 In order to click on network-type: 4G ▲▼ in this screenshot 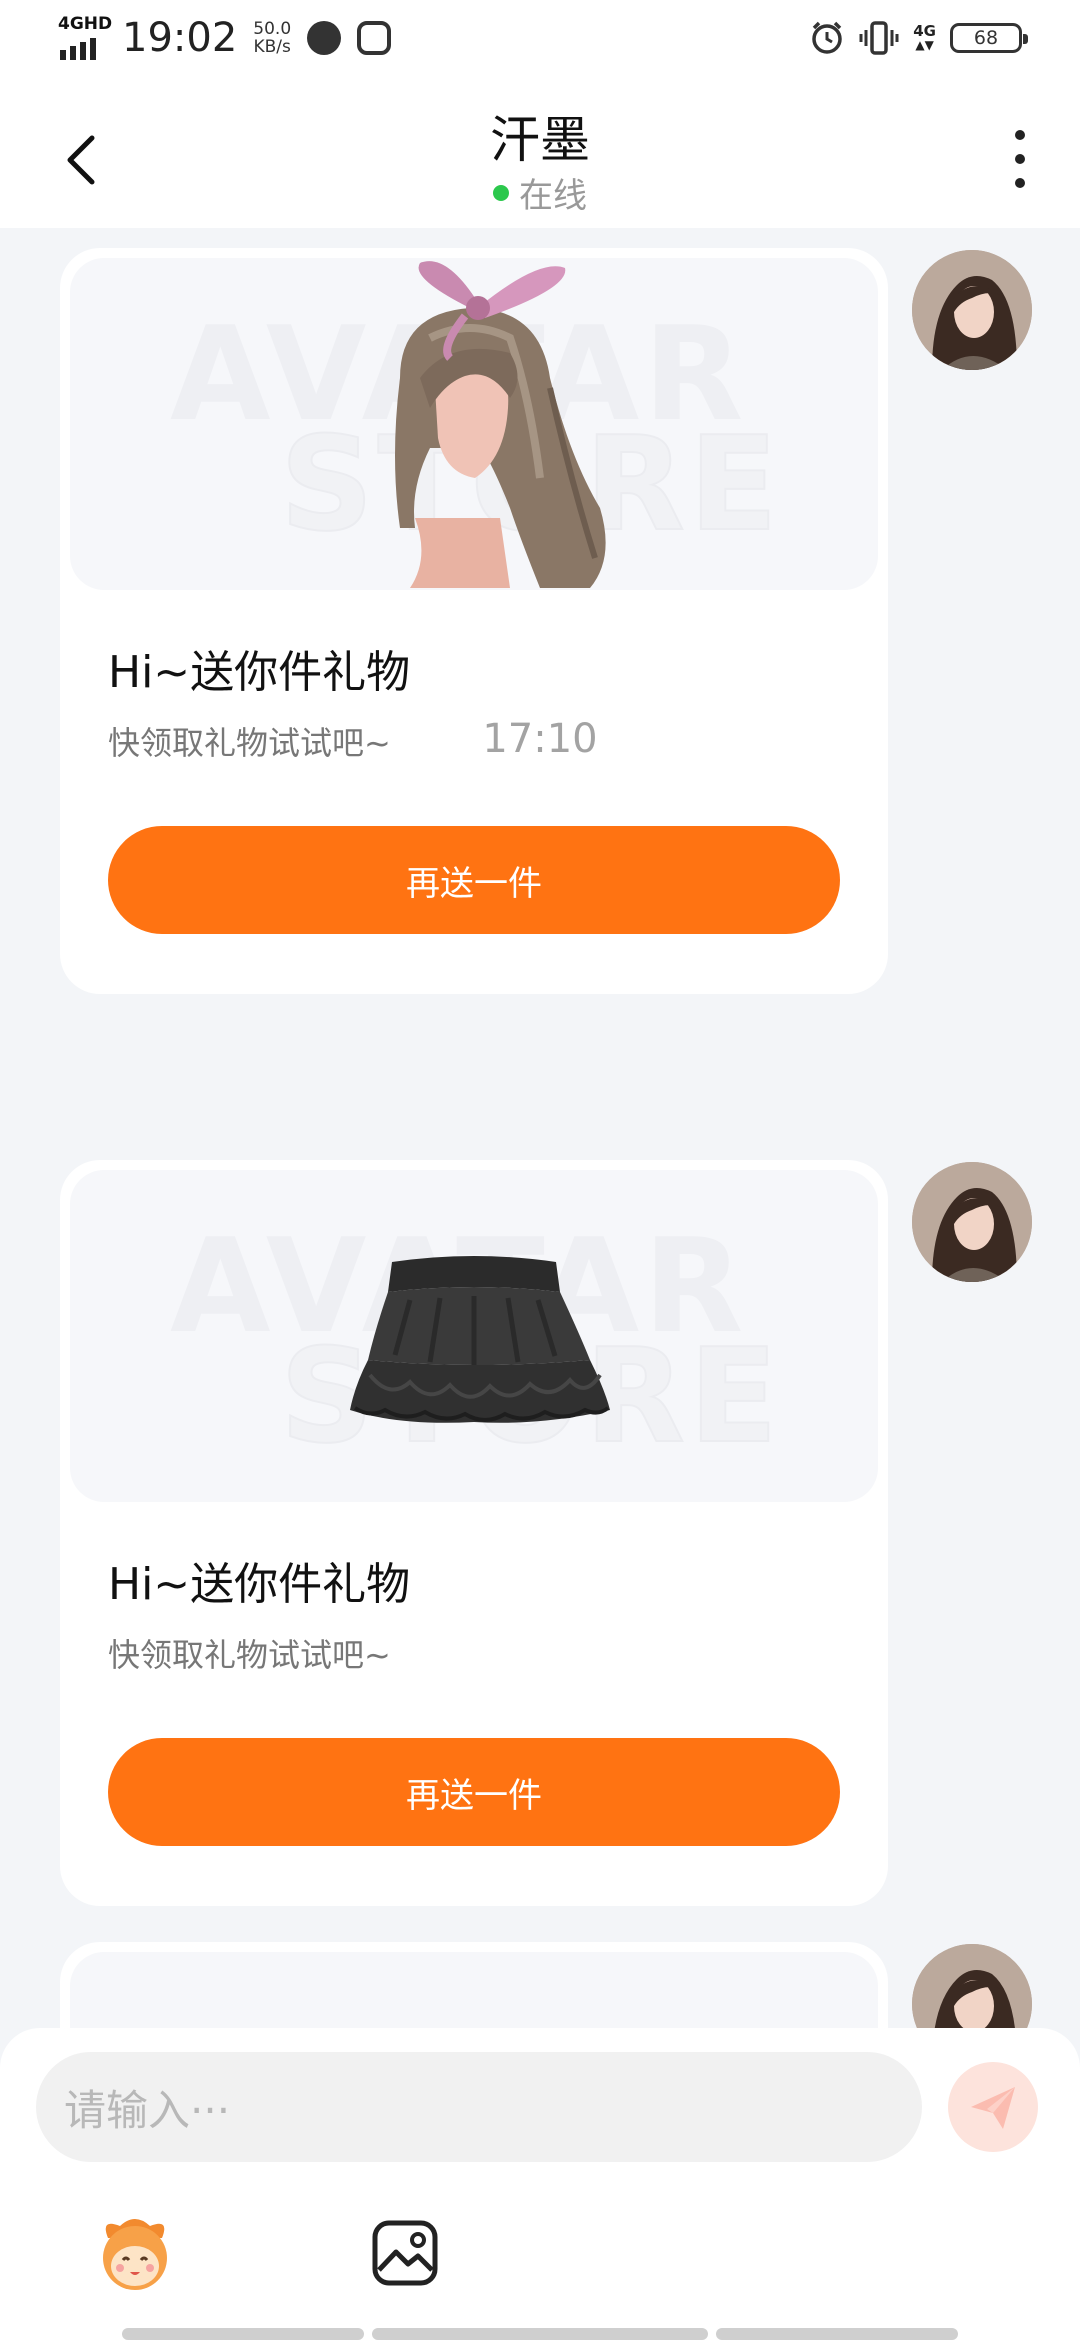, I will do `click(924, 37)`.